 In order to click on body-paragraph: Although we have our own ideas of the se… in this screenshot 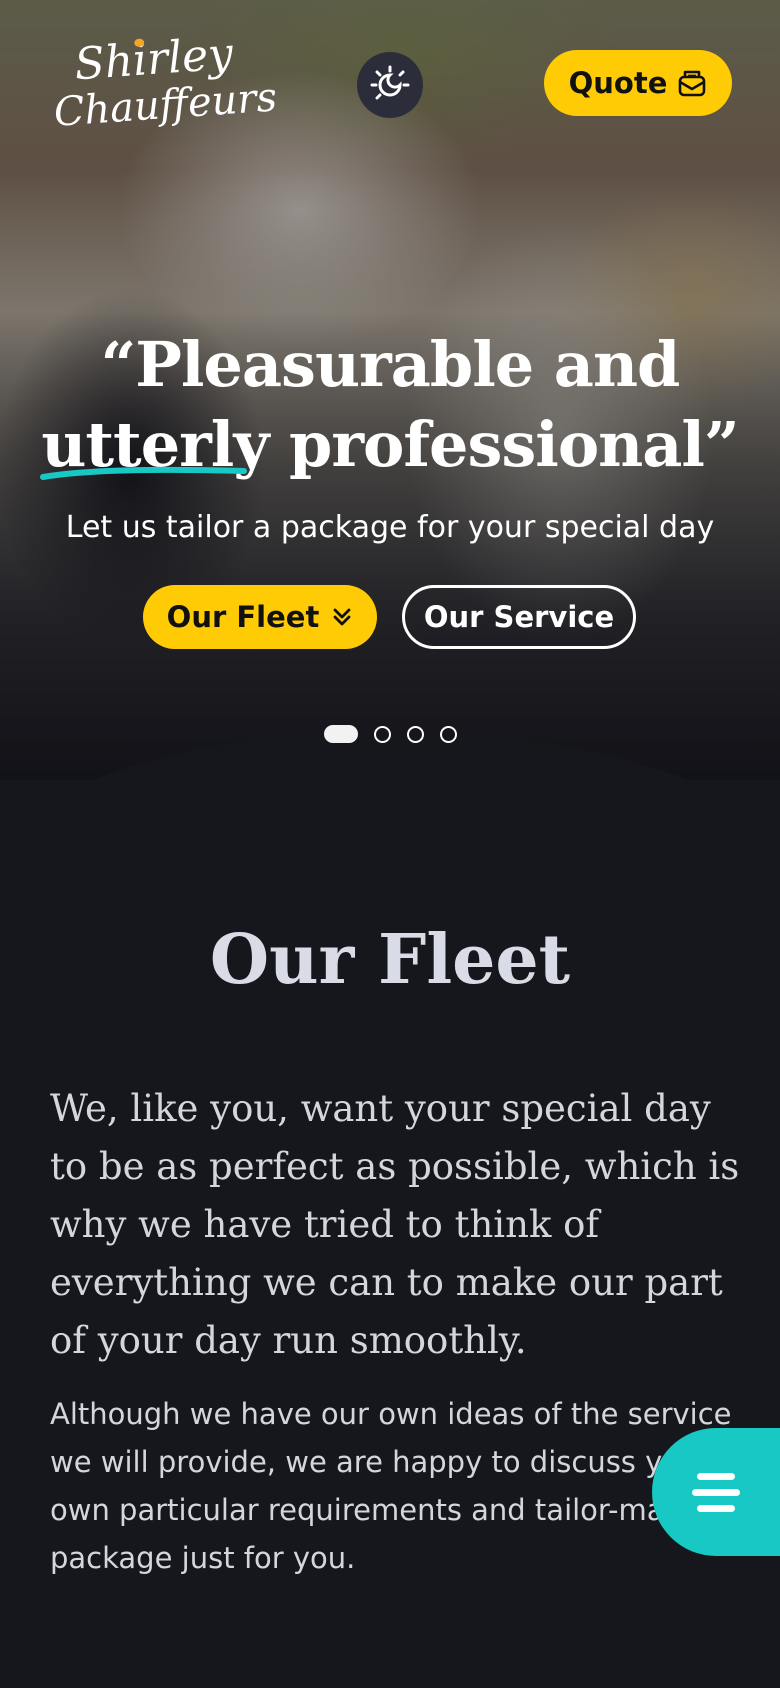, I will do `click(391, 1486)`.